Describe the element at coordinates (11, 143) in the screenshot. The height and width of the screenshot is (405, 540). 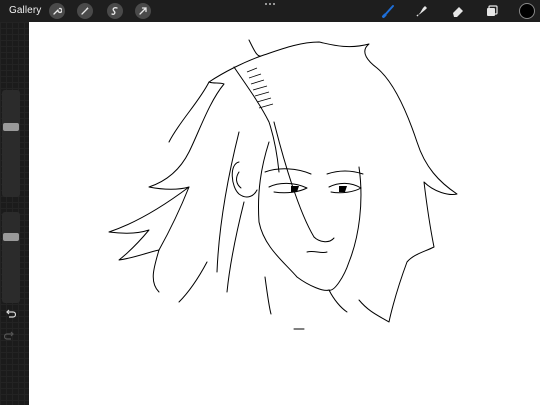
I see `brush-size-slider` at that location.